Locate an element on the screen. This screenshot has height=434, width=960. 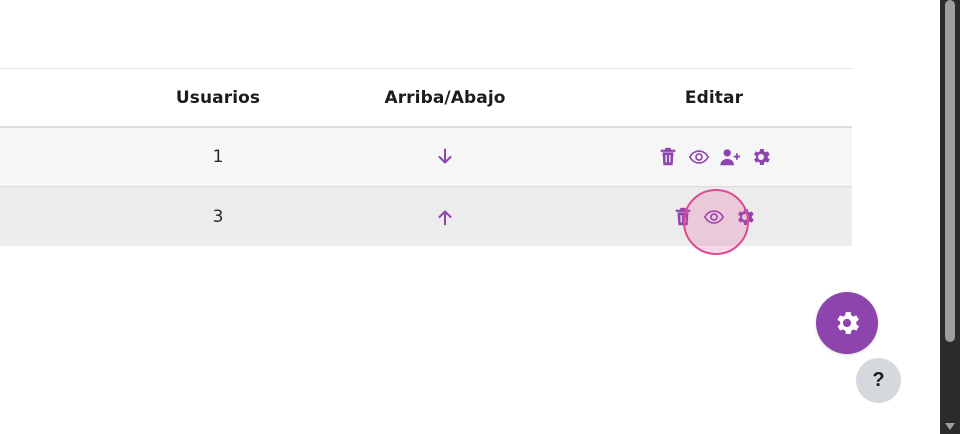
help-button: ? is located at coordinates (878, 380).